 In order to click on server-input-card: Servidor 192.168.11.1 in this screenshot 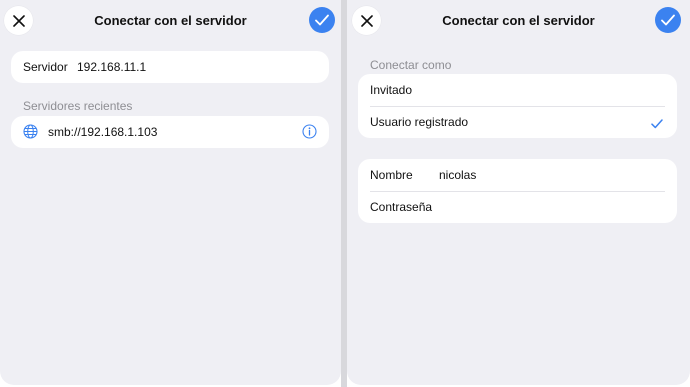, I will do `click(170, 67)`.